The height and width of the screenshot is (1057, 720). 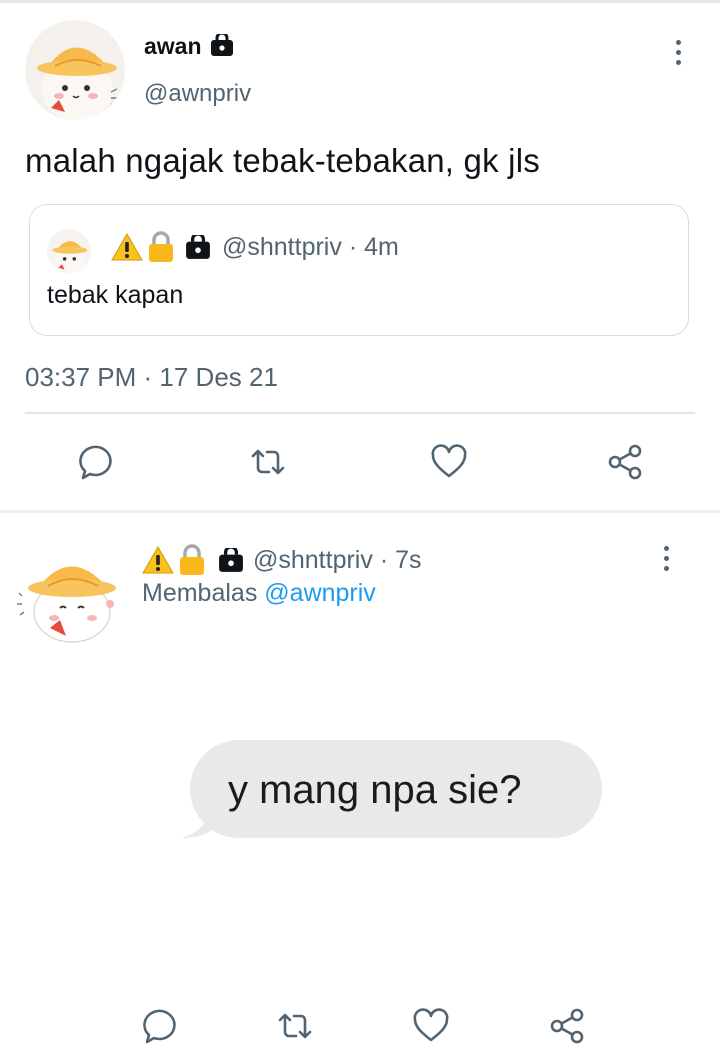 What do you see at coordinates (115, 295) in the screenshot?
I see `quoted-text: tebak kapan` at bounding box center [115, 295].